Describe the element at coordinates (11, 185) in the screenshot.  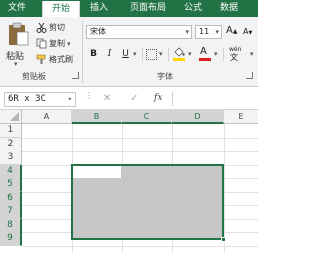
I see `row-header-5: 5` at that location.